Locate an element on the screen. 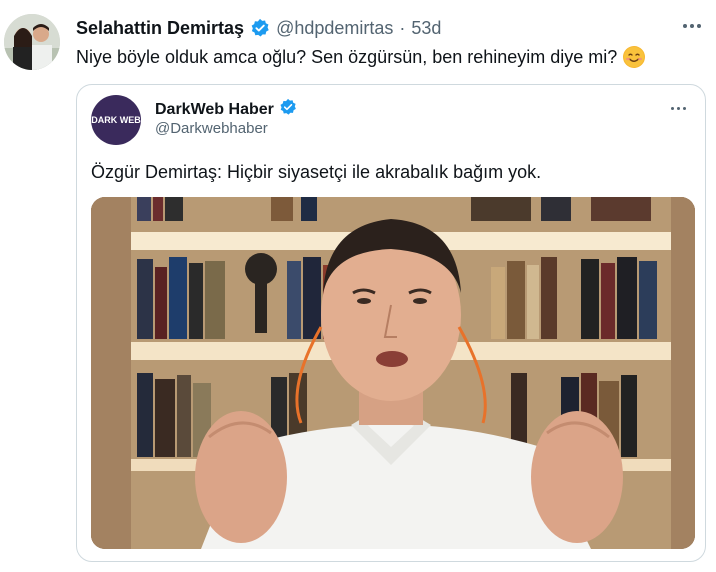  tweet-age: 53d is located at coordinates (426, 28).